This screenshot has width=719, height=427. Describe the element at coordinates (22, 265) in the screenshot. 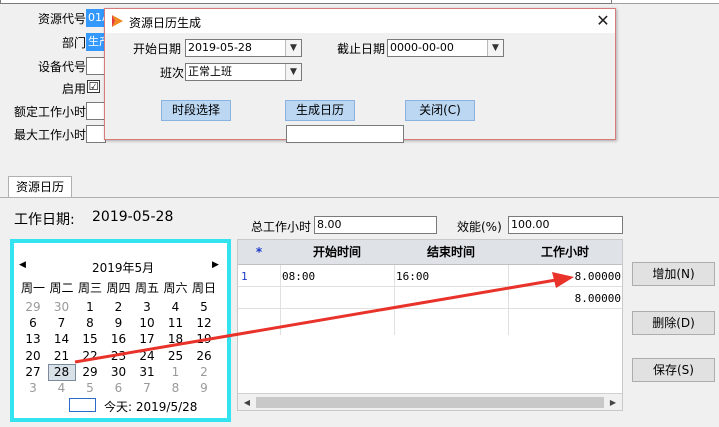

I see `prev-month-icon: ◀` at that location.